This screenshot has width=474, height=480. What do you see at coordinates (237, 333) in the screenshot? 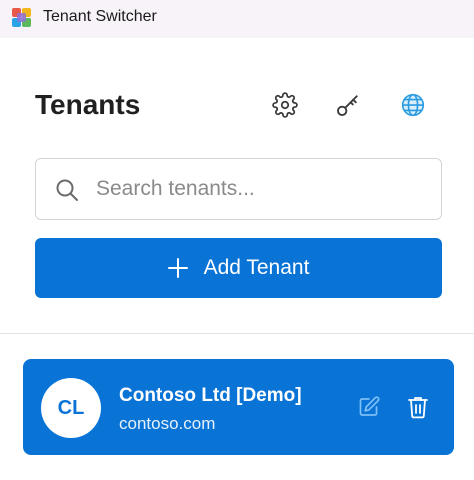
I see `divider` at bounding box center [237, 333].